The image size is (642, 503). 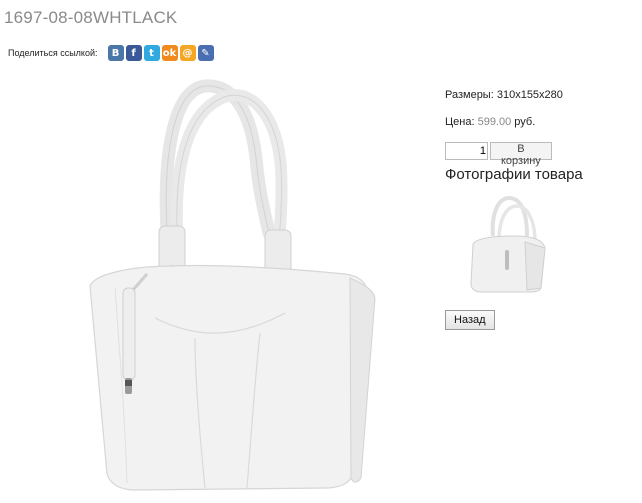 I want to click on product-thumbnail, so click(x=507, y=244).